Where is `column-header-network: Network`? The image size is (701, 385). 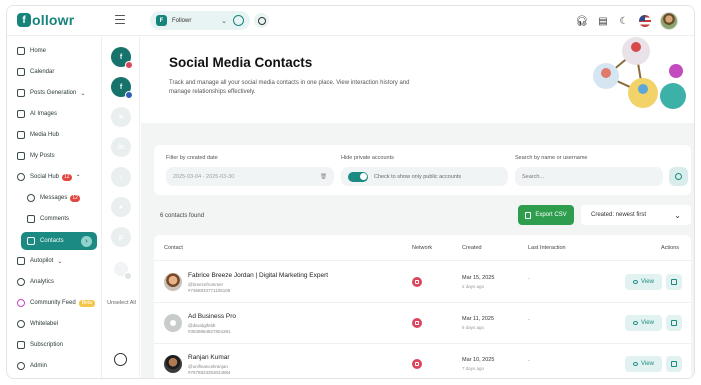
column-header-network: Network is located at coordinates (422, 248).